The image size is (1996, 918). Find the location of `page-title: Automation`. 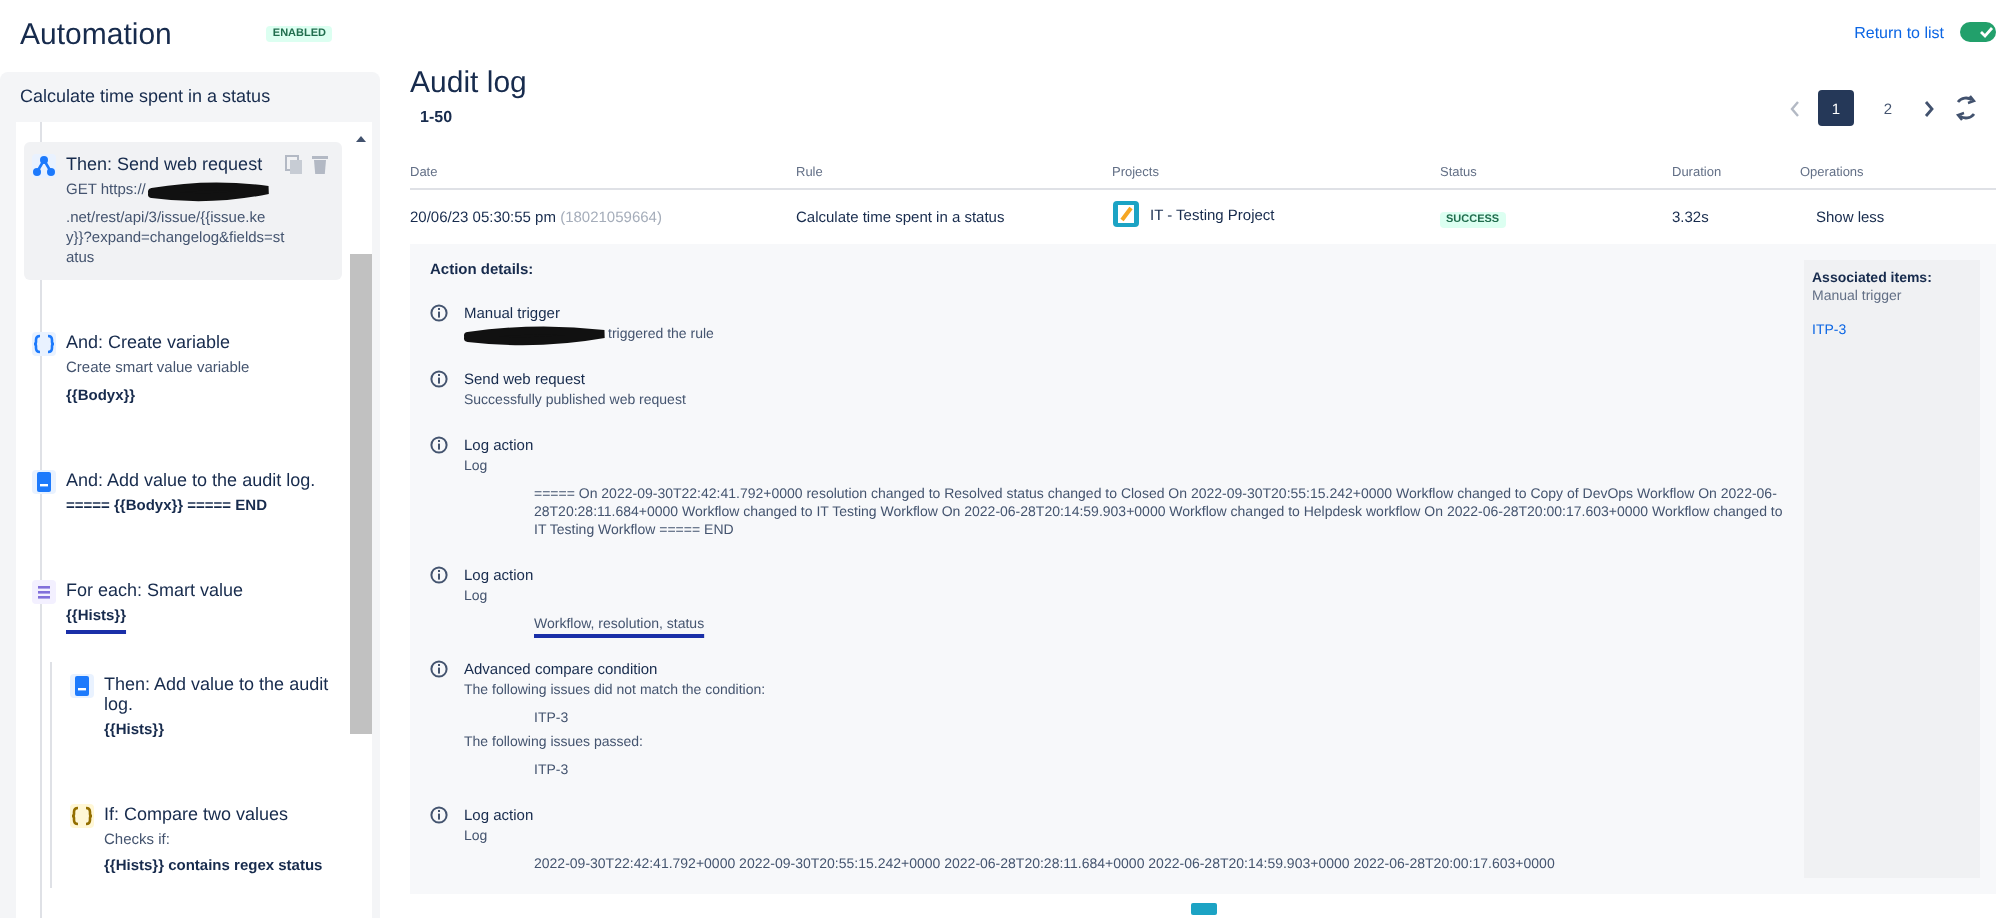

page-title: Automation is located at coordinates (96, 34).